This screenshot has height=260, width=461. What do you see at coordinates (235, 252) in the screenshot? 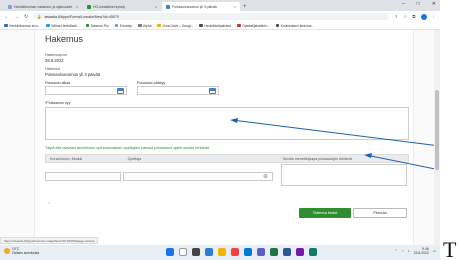
I see `chrome-icon` at bounding box center [235, 252].